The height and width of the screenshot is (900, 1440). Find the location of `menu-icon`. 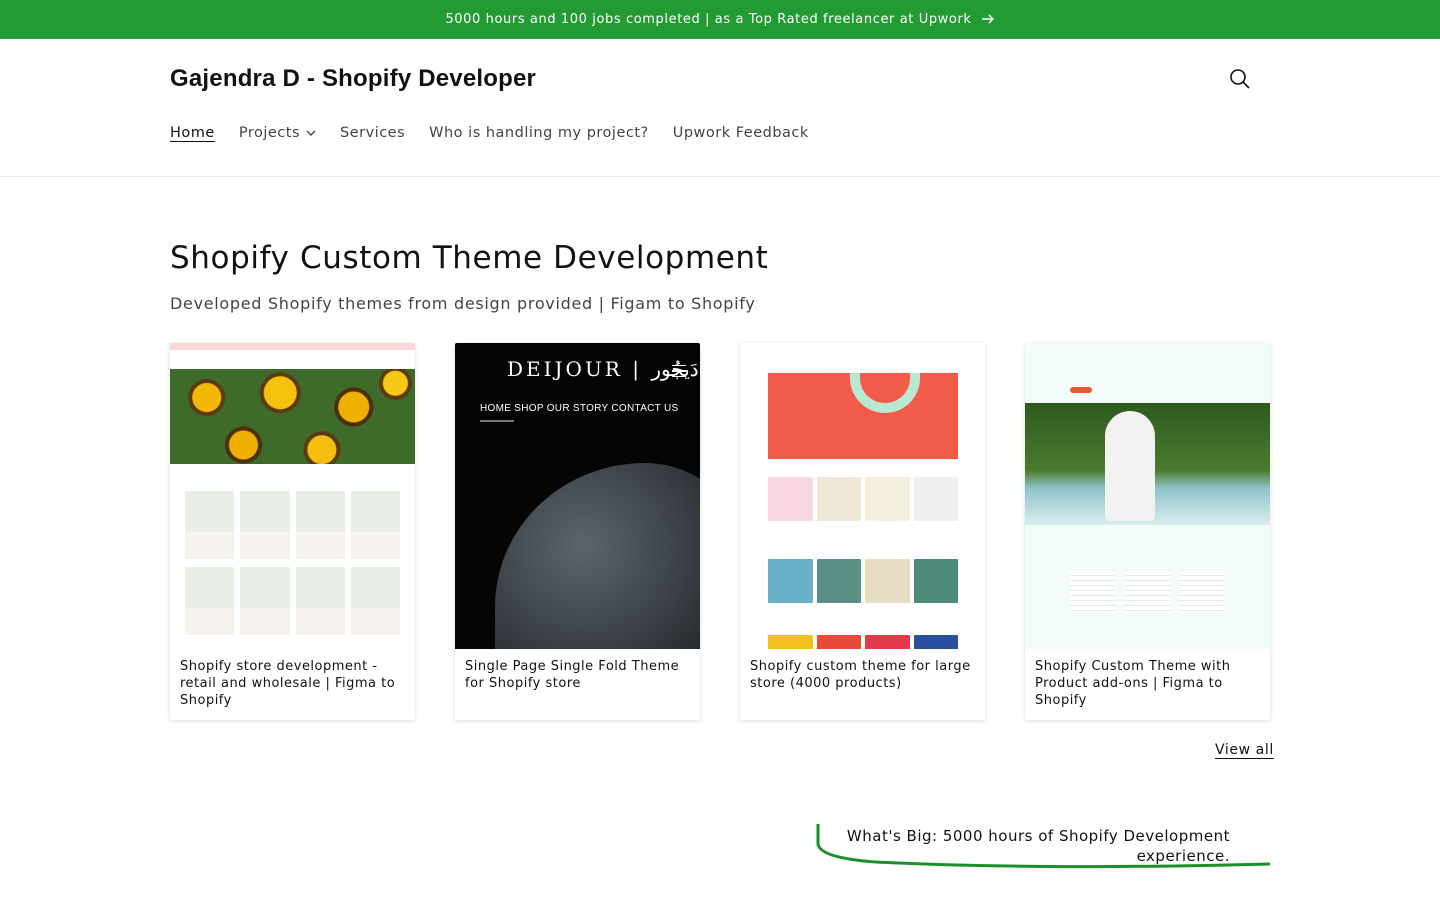

menu-icon is located at coordinates (679, 371).